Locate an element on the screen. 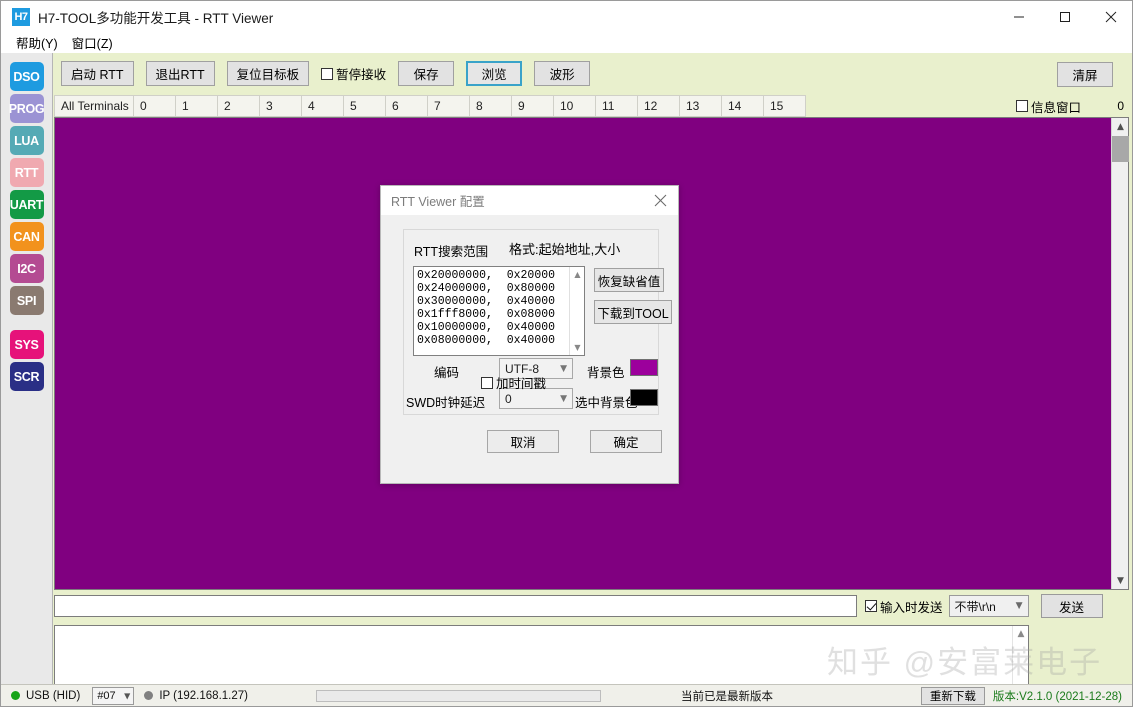  tab-14: 14 is located at coordinates (743, 106).